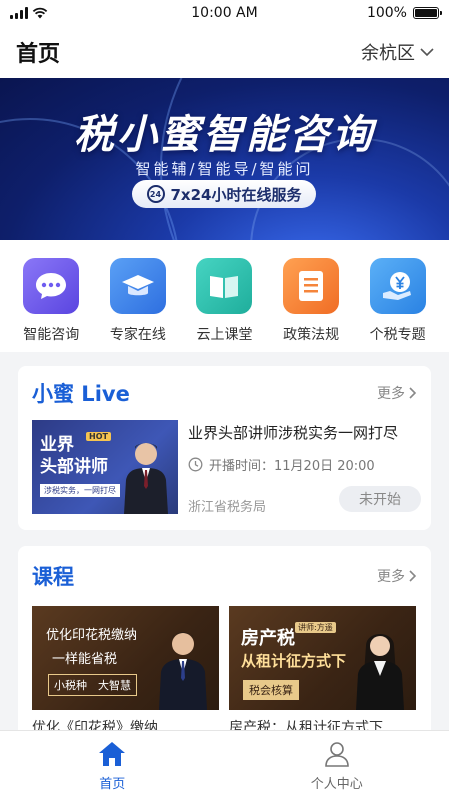 This screenshot has height=800, width=449. I want to click on live-thumb-tag: 涉税实务，一网打尽, so click(80, 490).